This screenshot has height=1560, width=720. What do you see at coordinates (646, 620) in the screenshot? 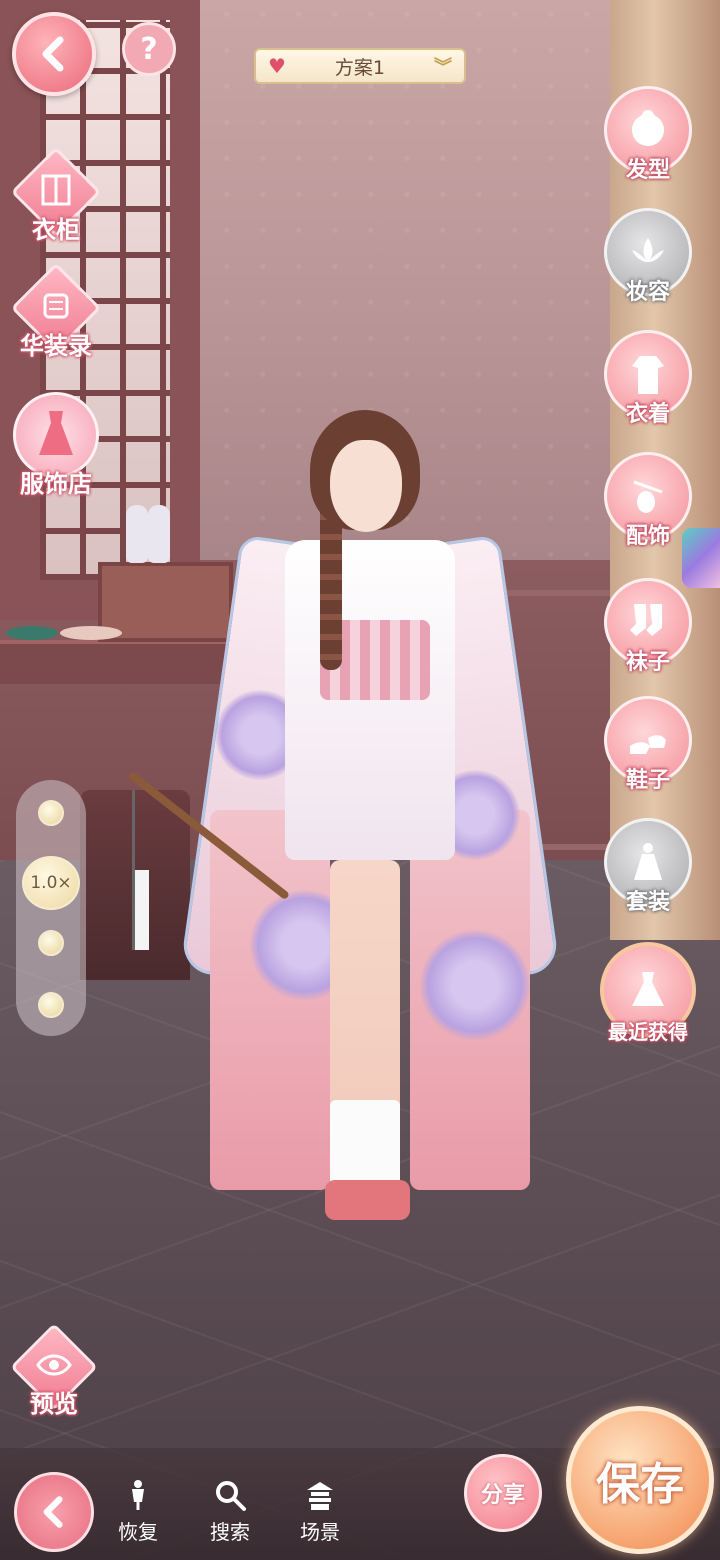
I see `socks-icon` at bounding box center [646, 620].